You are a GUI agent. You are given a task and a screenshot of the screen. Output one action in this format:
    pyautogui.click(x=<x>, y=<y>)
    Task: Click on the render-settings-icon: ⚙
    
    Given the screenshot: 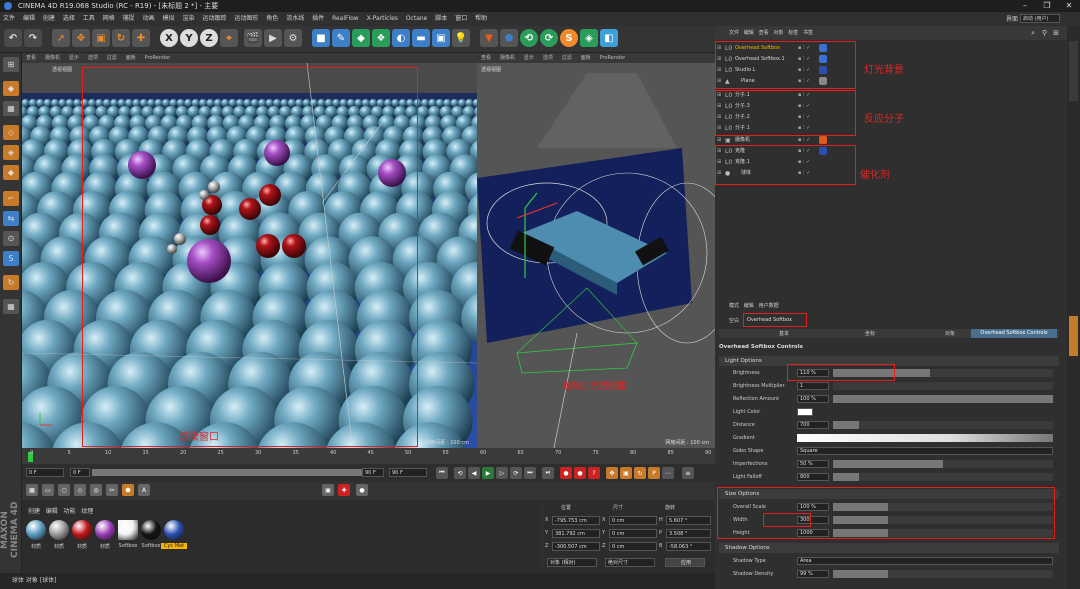 What is the action you would take?
    pyautogui.click(x=293, y=38)
    